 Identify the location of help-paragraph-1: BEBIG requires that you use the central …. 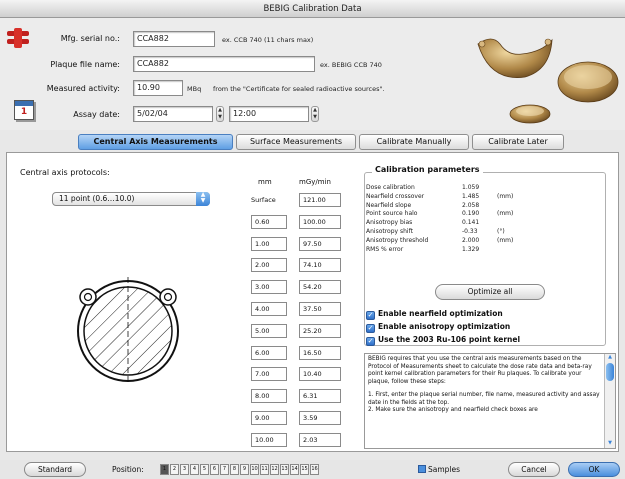
(480, 370).